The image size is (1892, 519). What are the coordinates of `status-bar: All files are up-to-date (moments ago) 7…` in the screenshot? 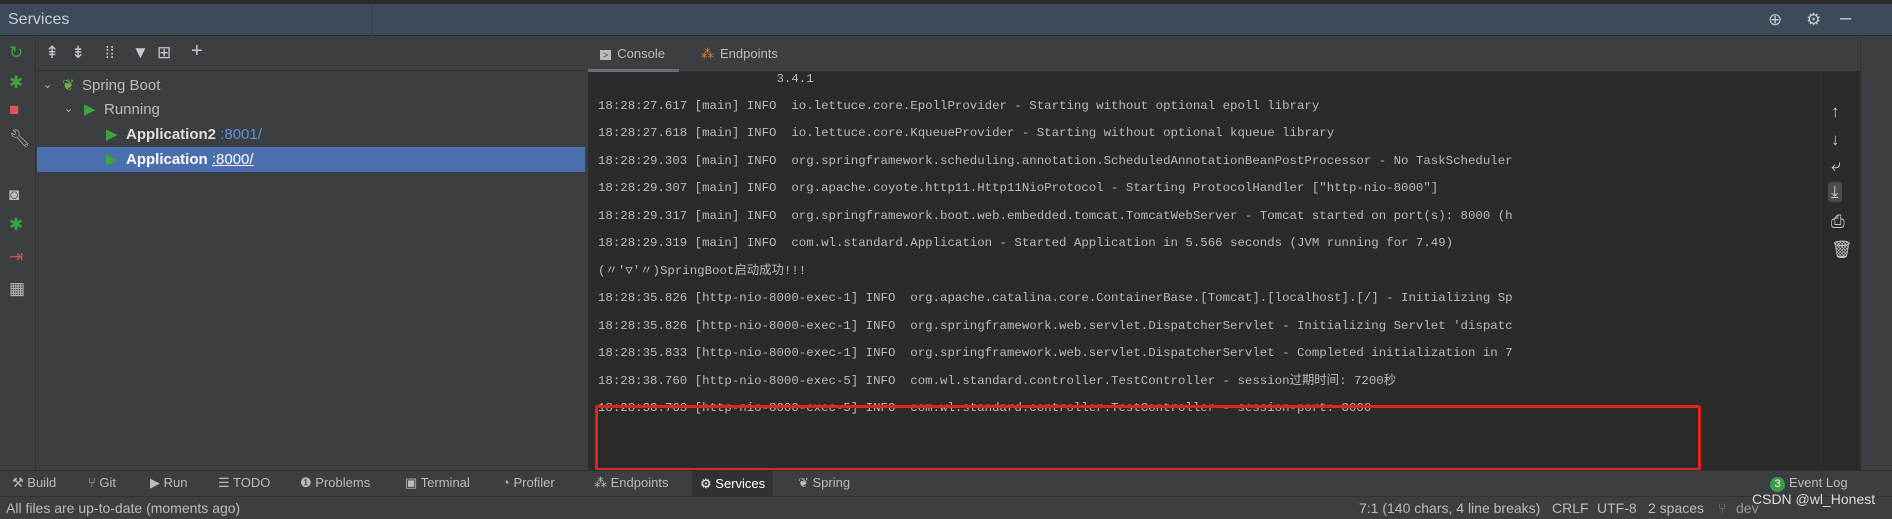 It's located at (946, 505).